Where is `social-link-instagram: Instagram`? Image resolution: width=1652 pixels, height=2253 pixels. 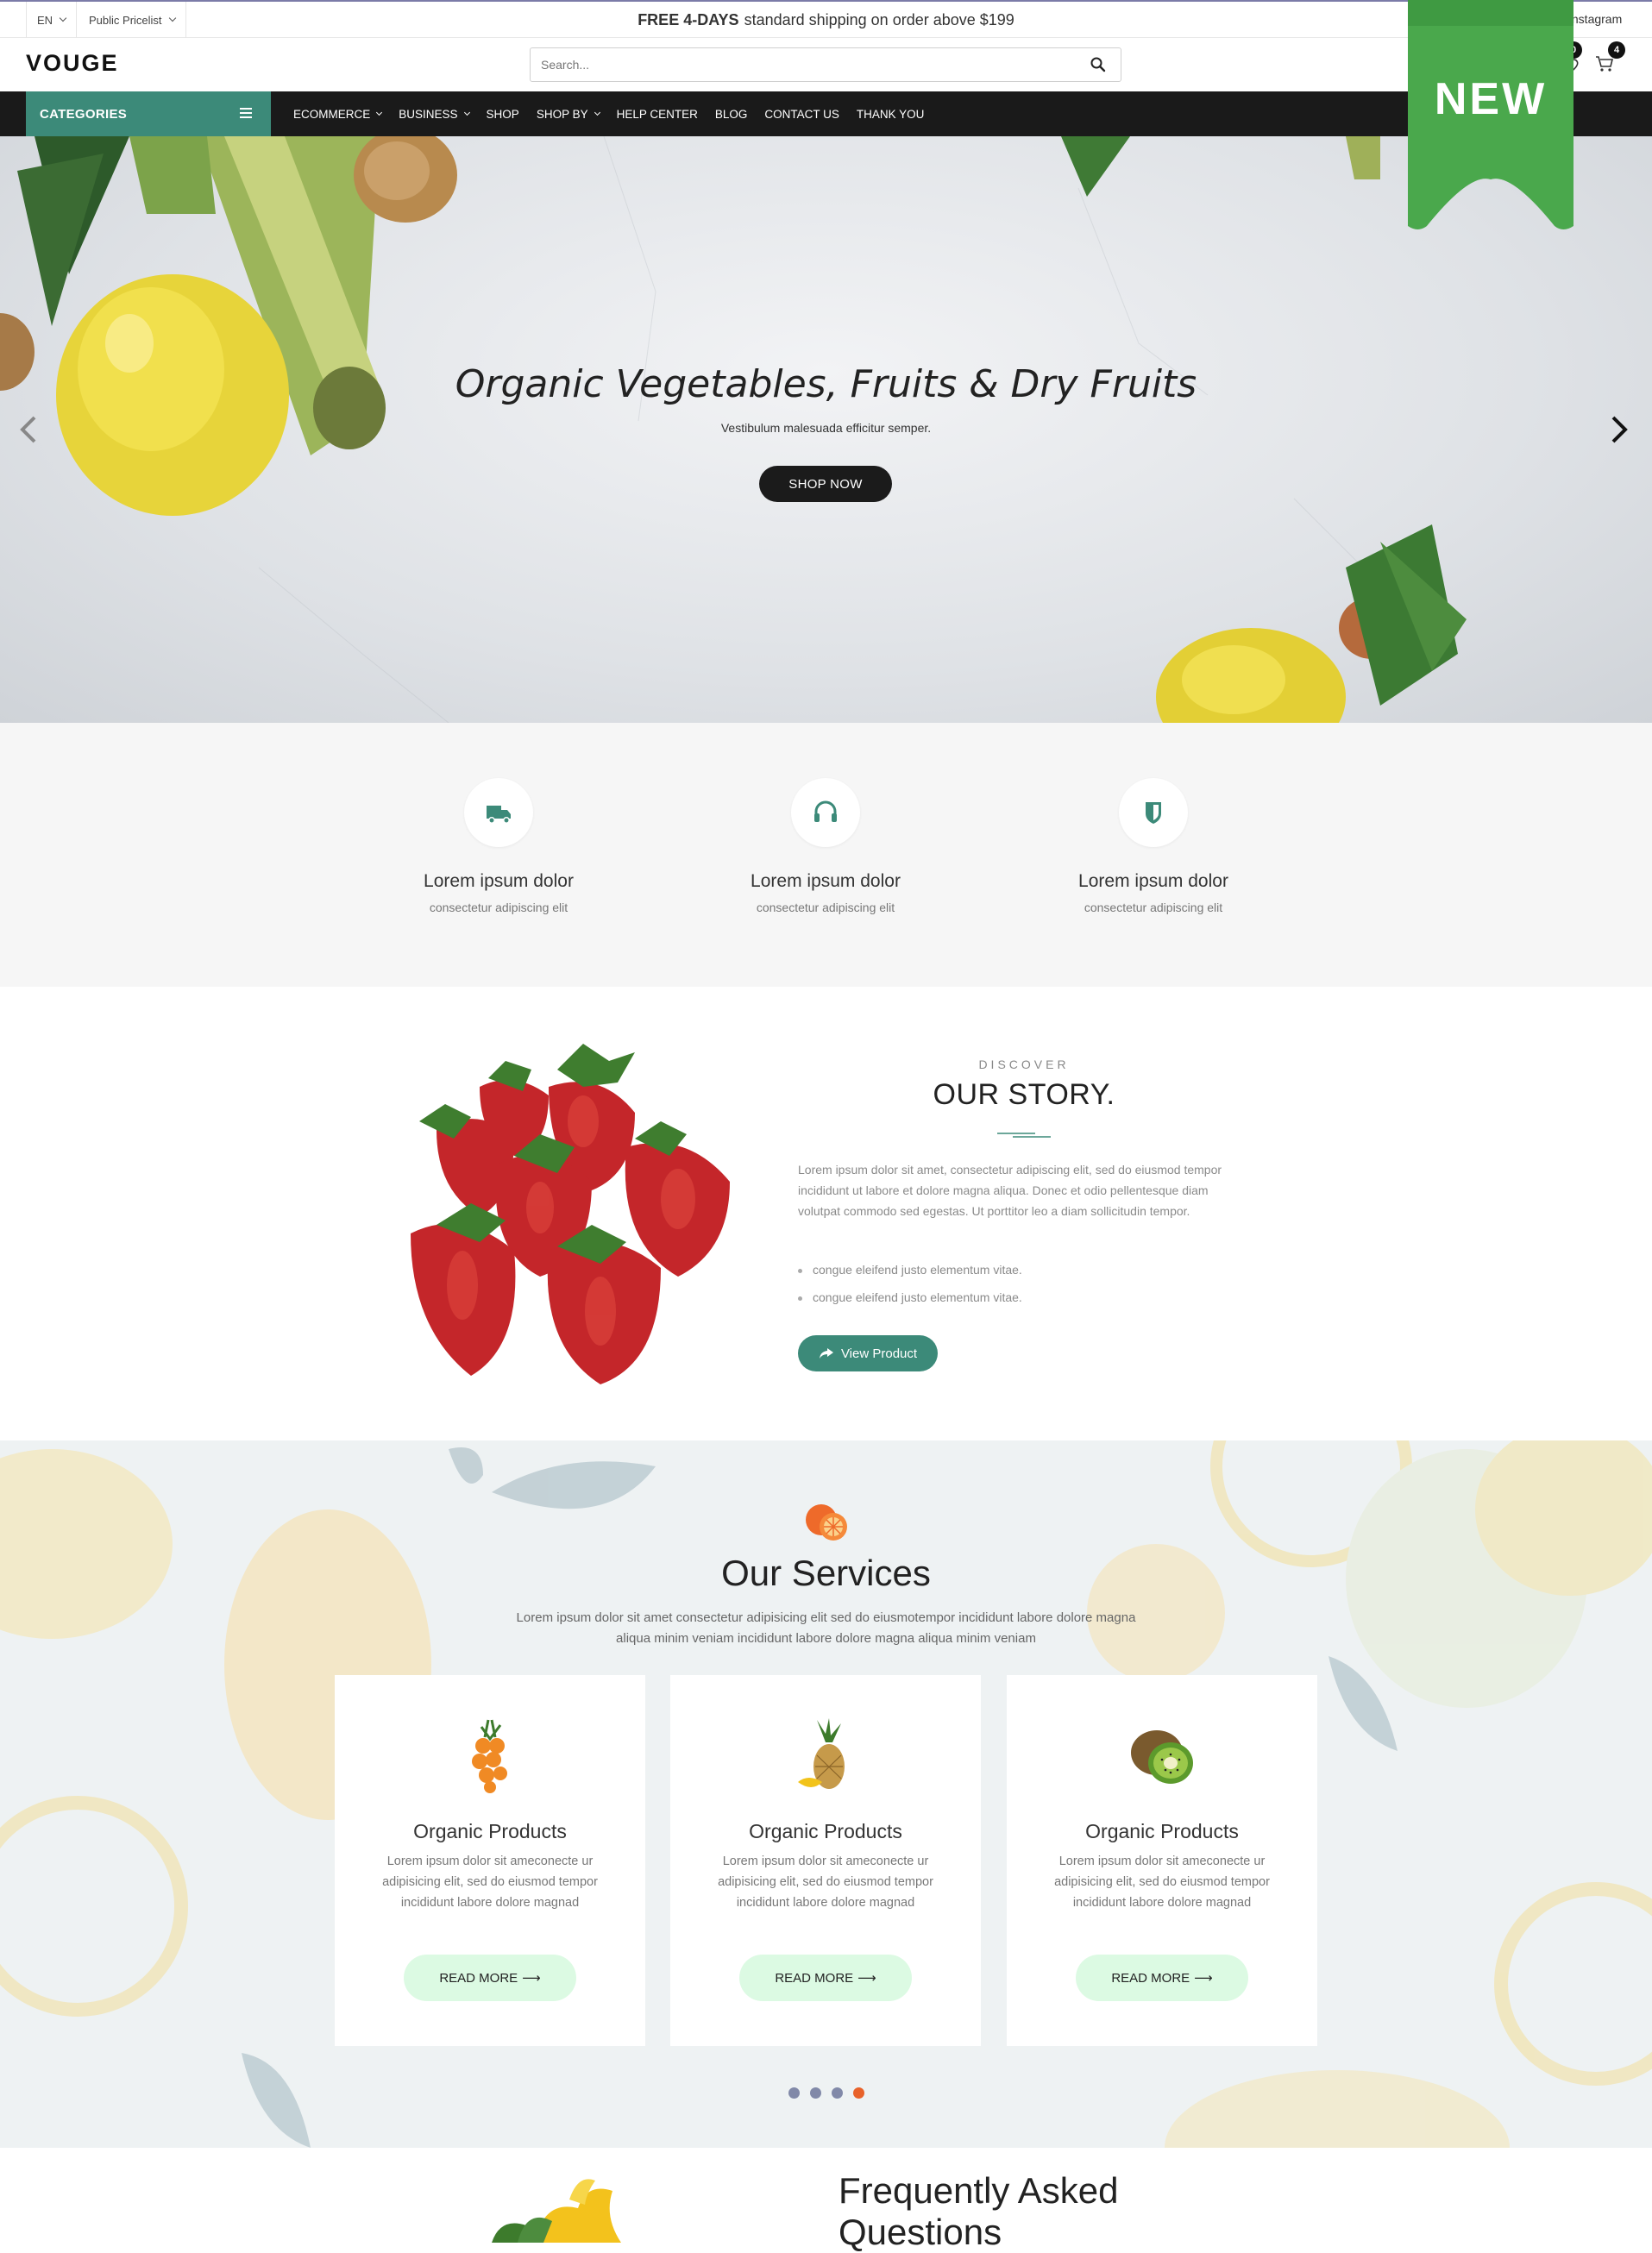
social-link-instagram: Instagram is located at coordinates (1595, 19).